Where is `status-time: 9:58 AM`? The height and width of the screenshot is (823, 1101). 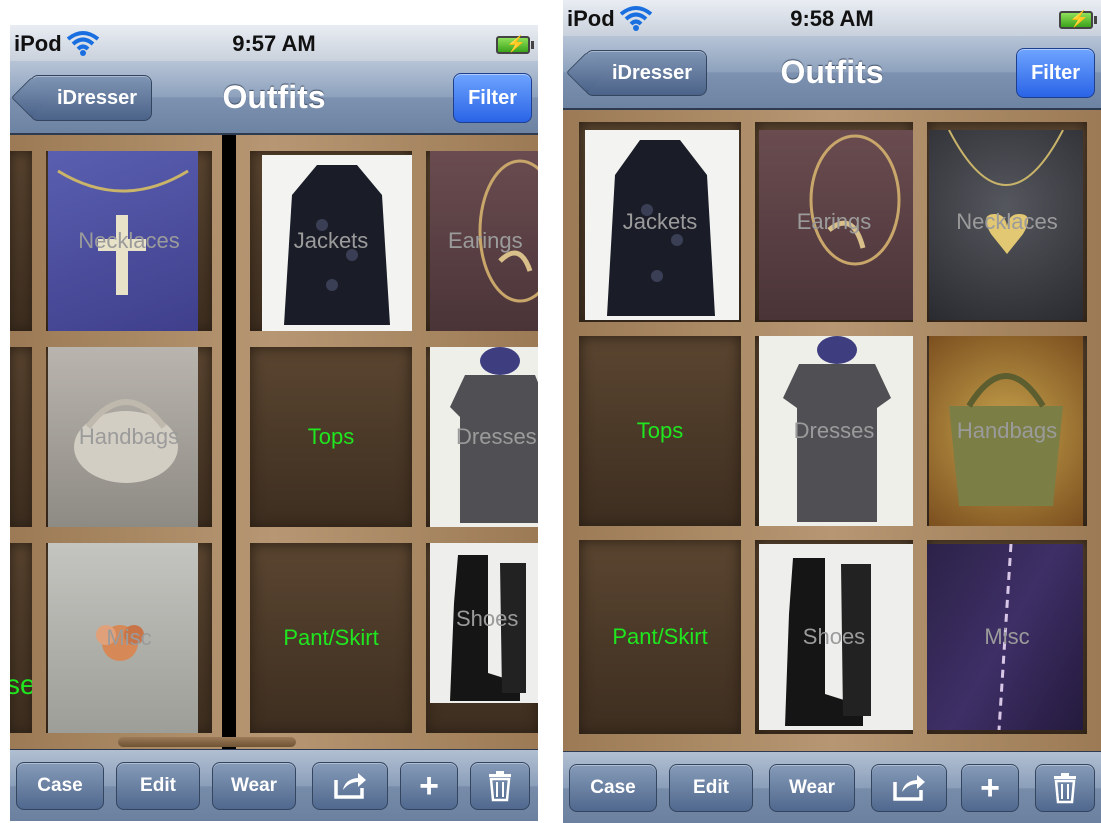
status-time: 9:58 AM is located at coordinates (832, 18).